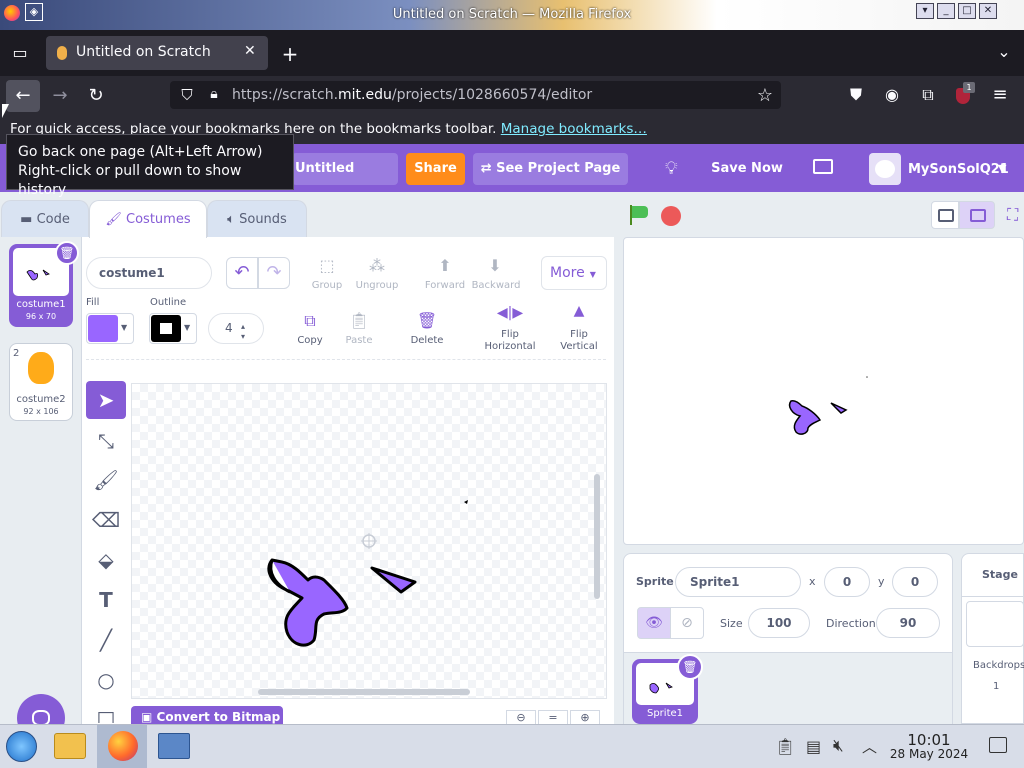  What do you see at coordinates (967, 11) in the screenshot?
I see `window-maximize-button: □` at bounding box center [967, 11].